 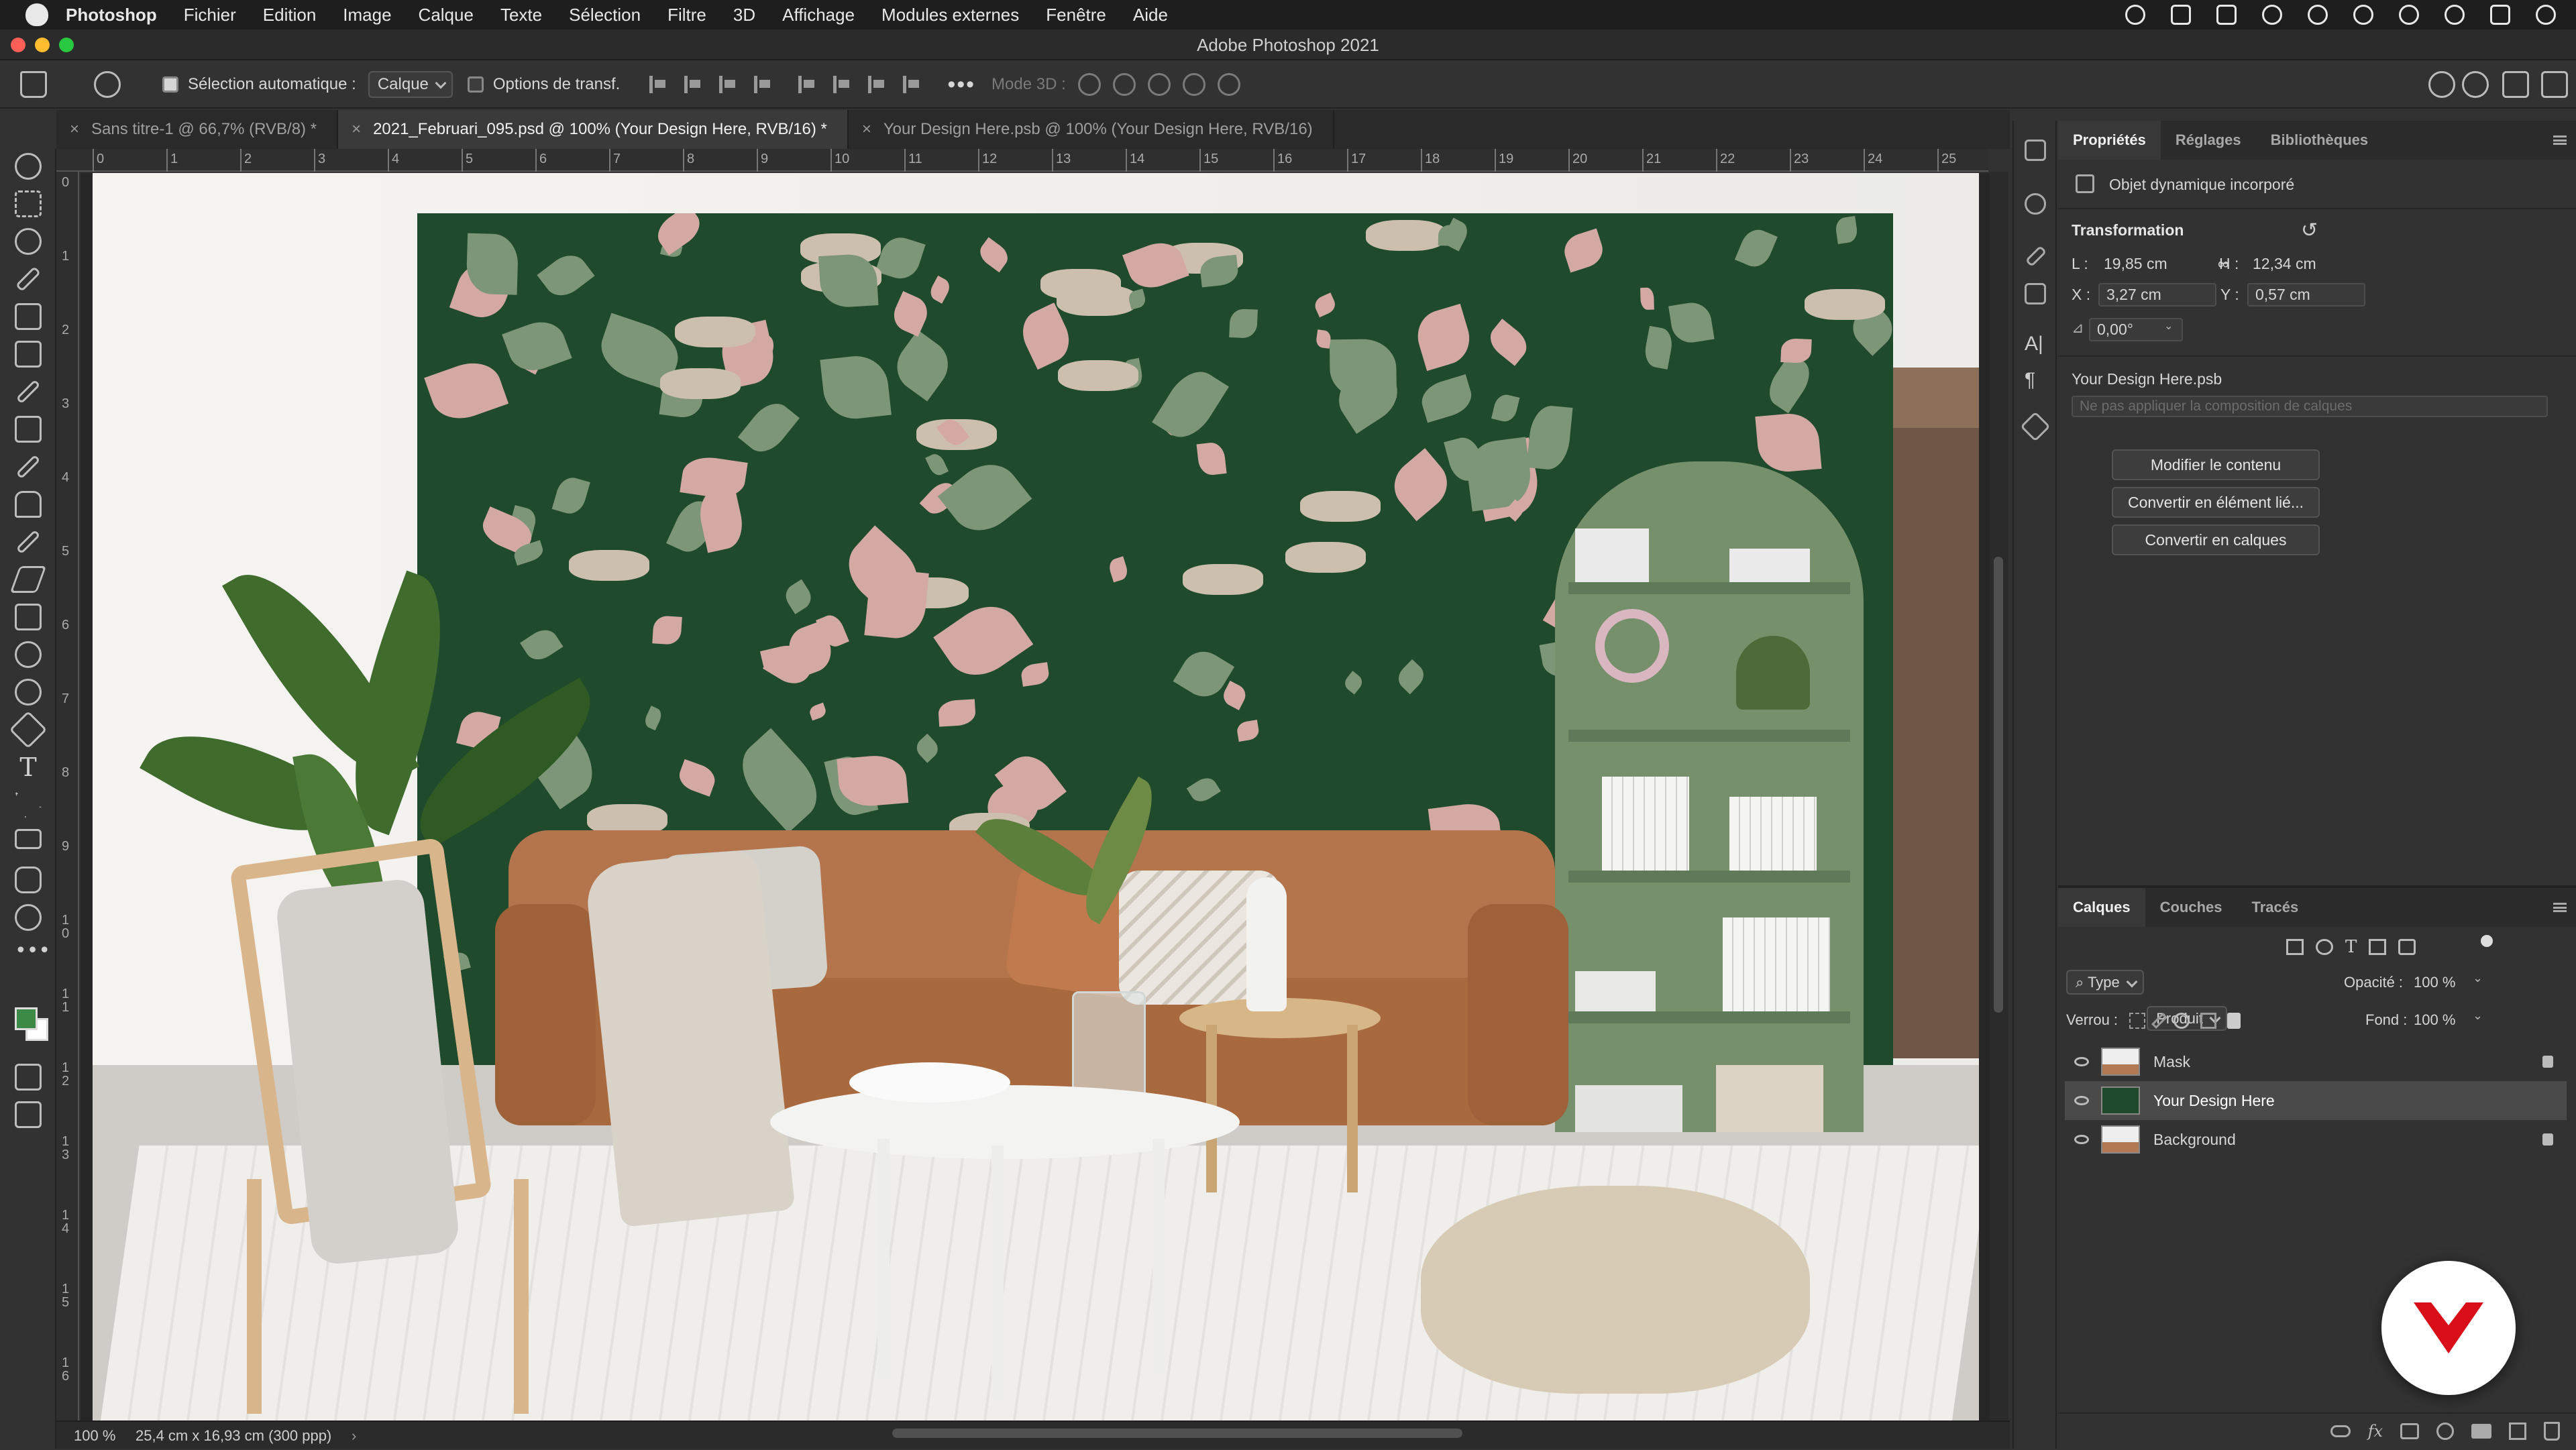 I want to click on layer-style-icon: fx, so click(x=2375, y=1431).